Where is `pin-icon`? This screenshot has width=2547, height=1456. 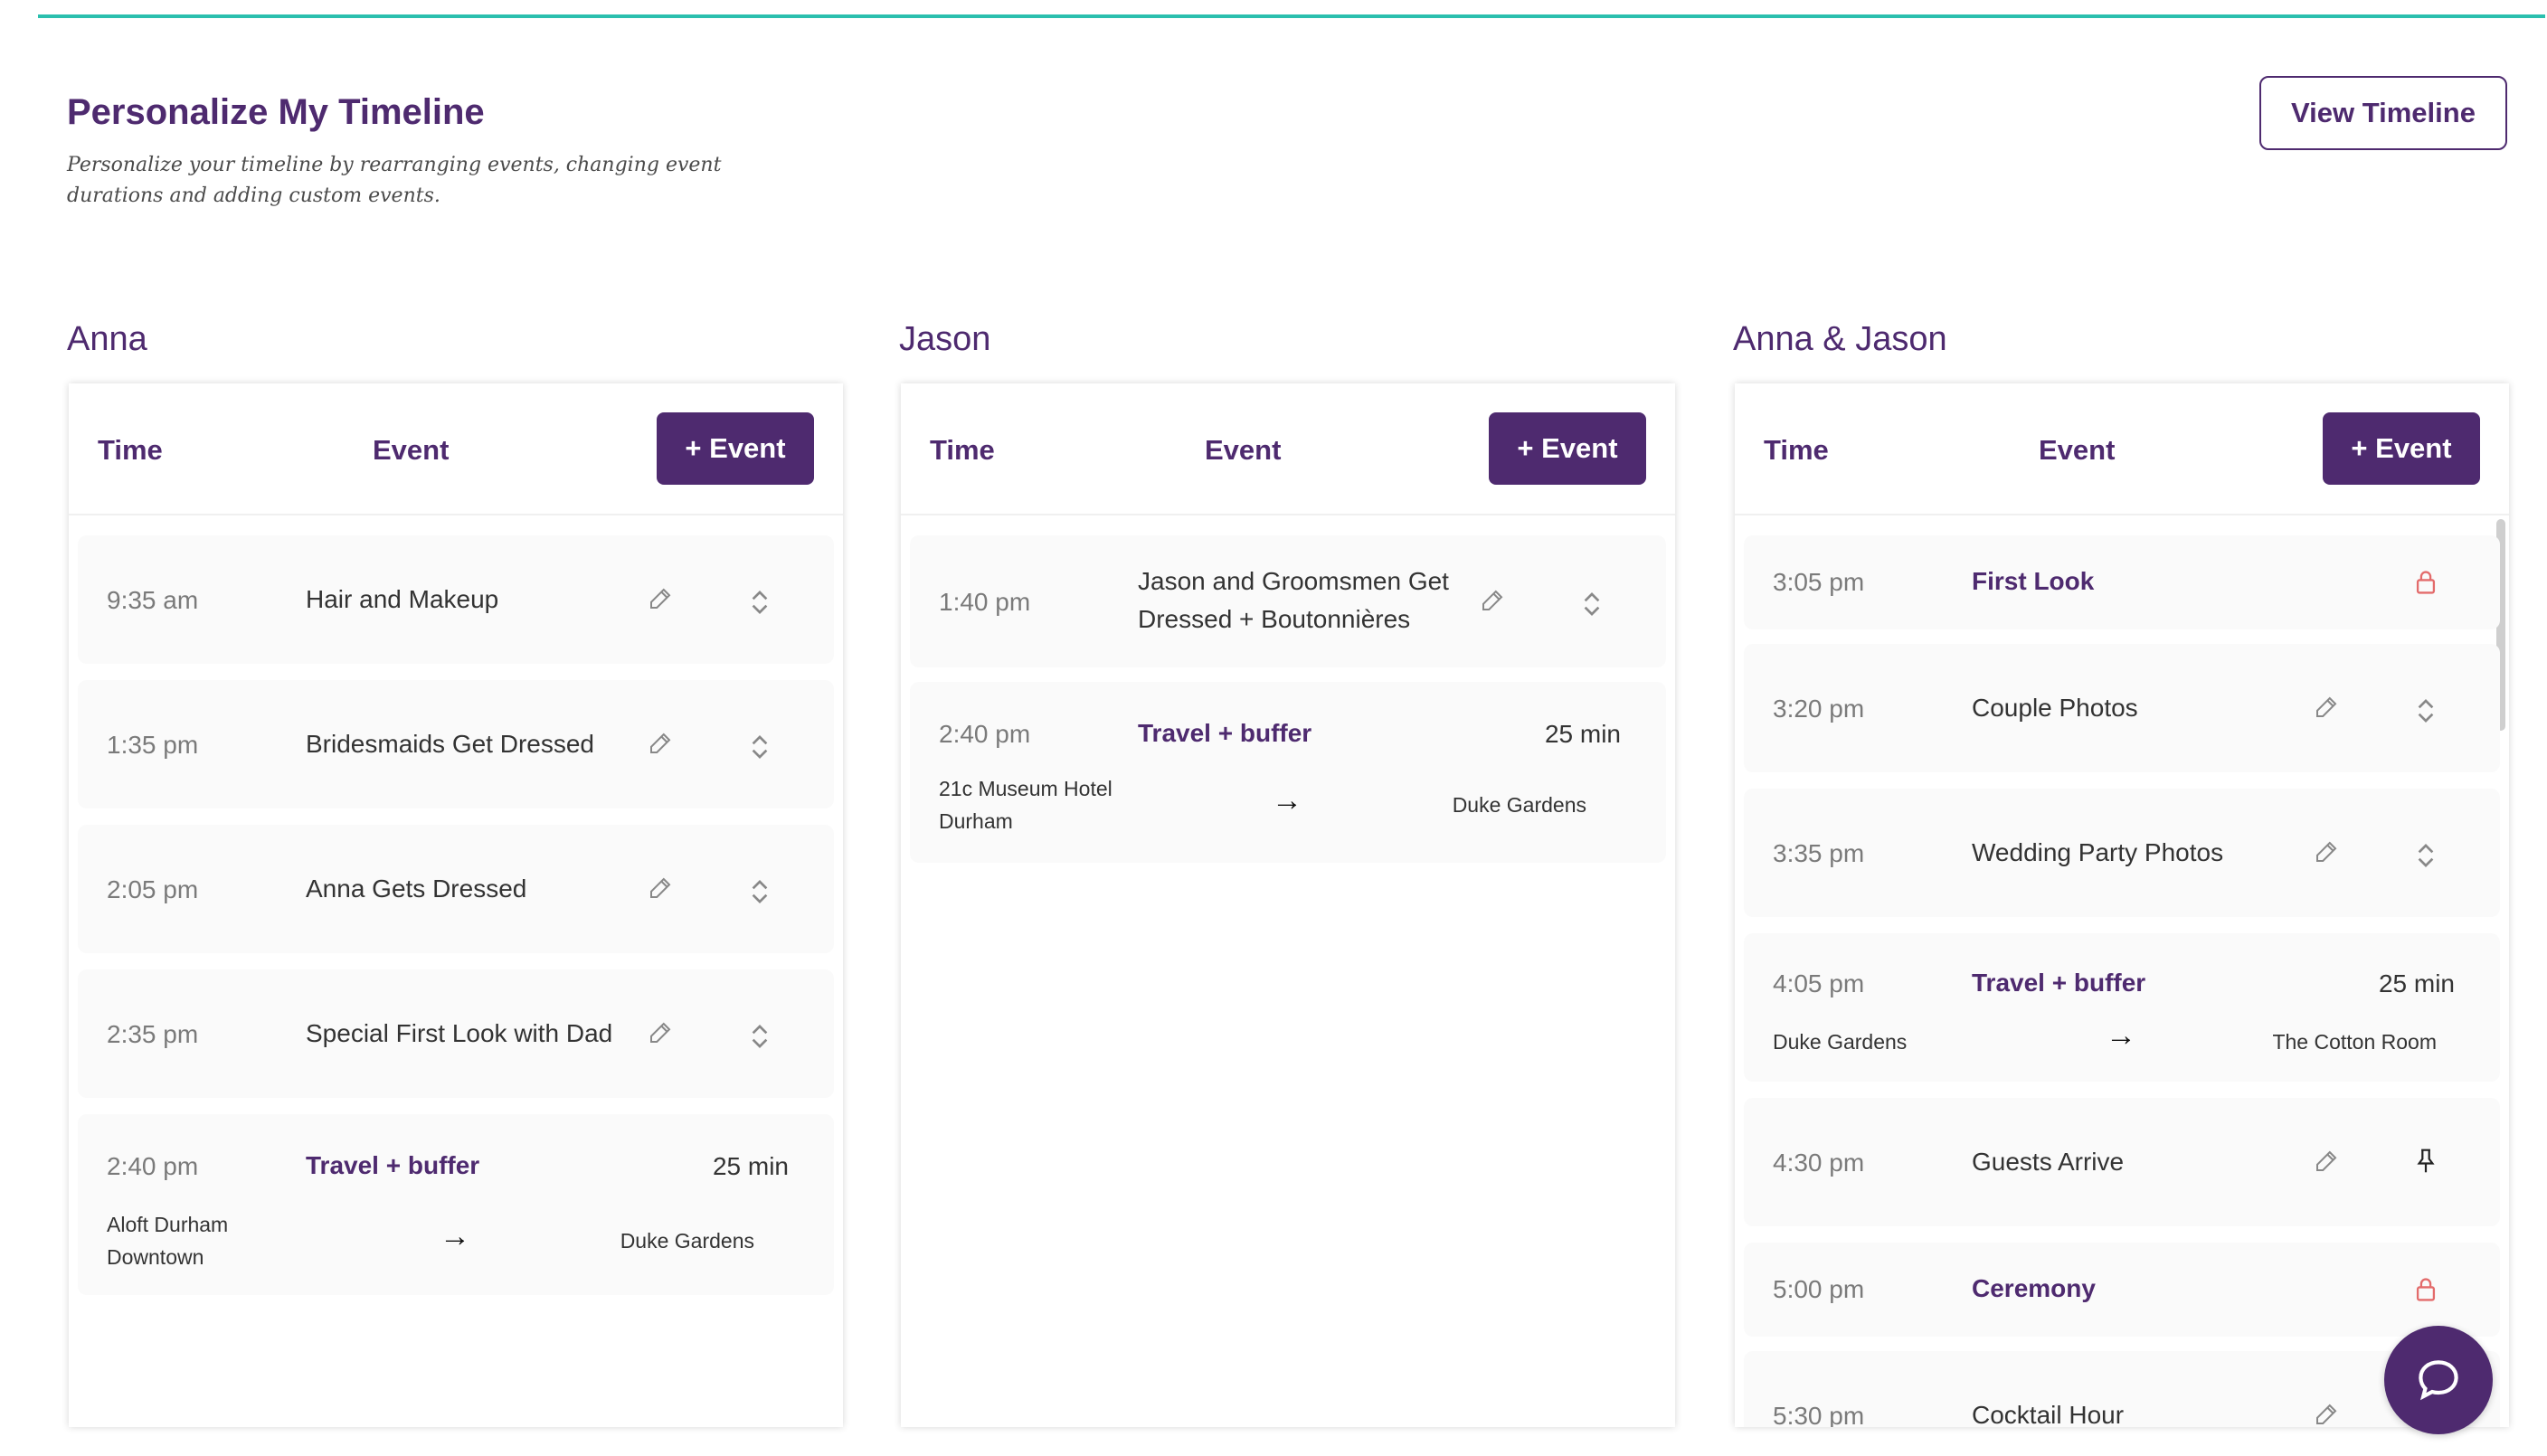
pin-icon is located at coordinates (2426, 1161).